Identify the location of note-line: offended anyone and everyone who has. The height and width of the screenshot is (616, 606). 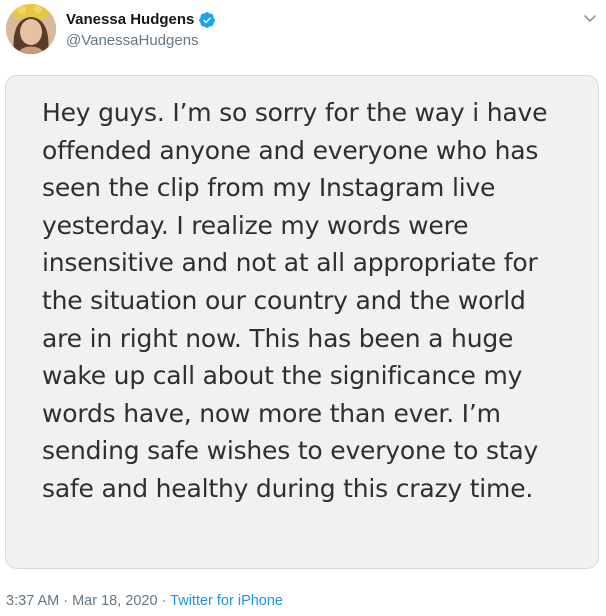
(290, 150).